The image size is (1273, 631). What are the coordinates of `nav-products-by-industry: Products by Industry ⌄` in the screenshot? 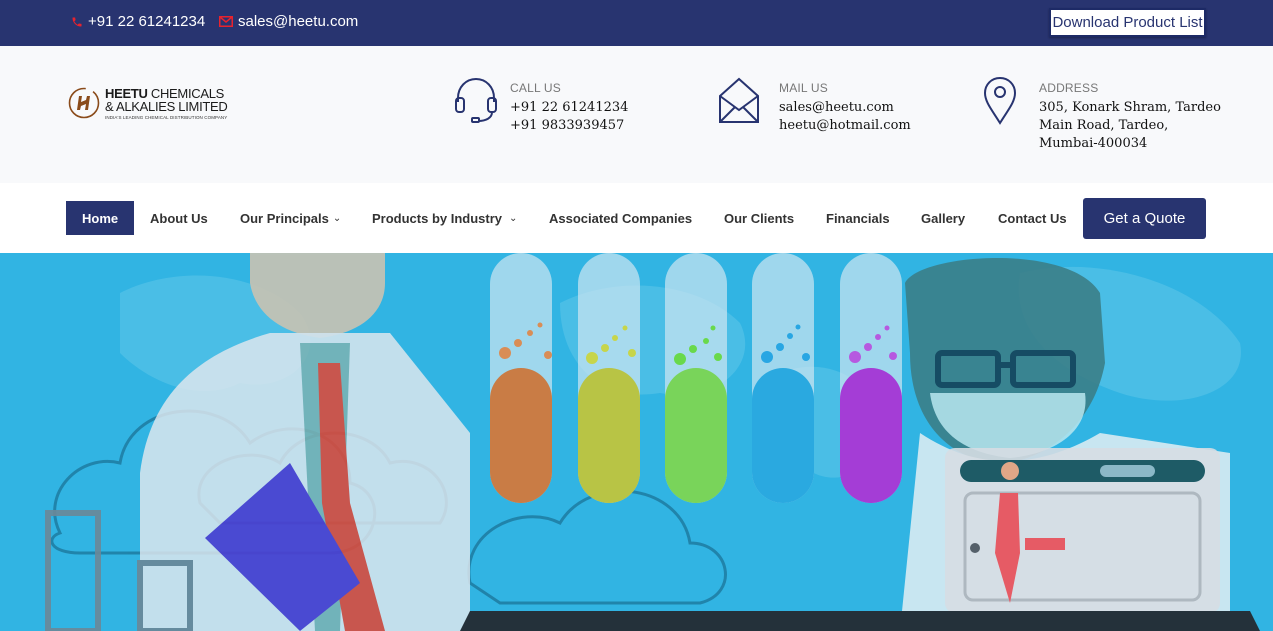 It's located at (444, 218).